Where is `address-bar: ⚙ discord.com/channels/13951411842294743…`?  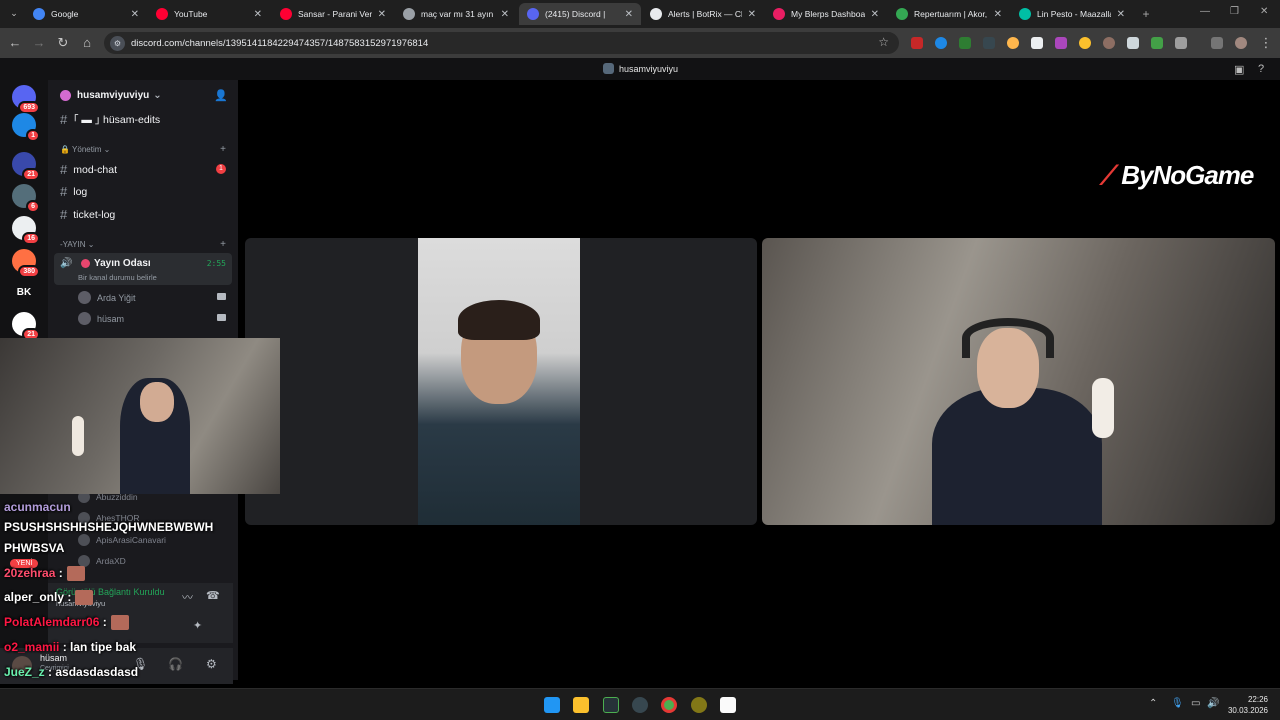 address-bar: ⚙ discord.com/channels/13951411842294743… is located at coordinates (501, 43).